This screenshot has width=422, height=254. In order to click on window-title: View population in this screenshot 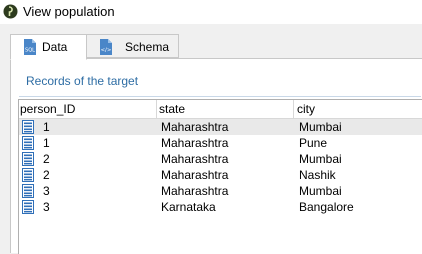, I will do `click(69, 11)`.